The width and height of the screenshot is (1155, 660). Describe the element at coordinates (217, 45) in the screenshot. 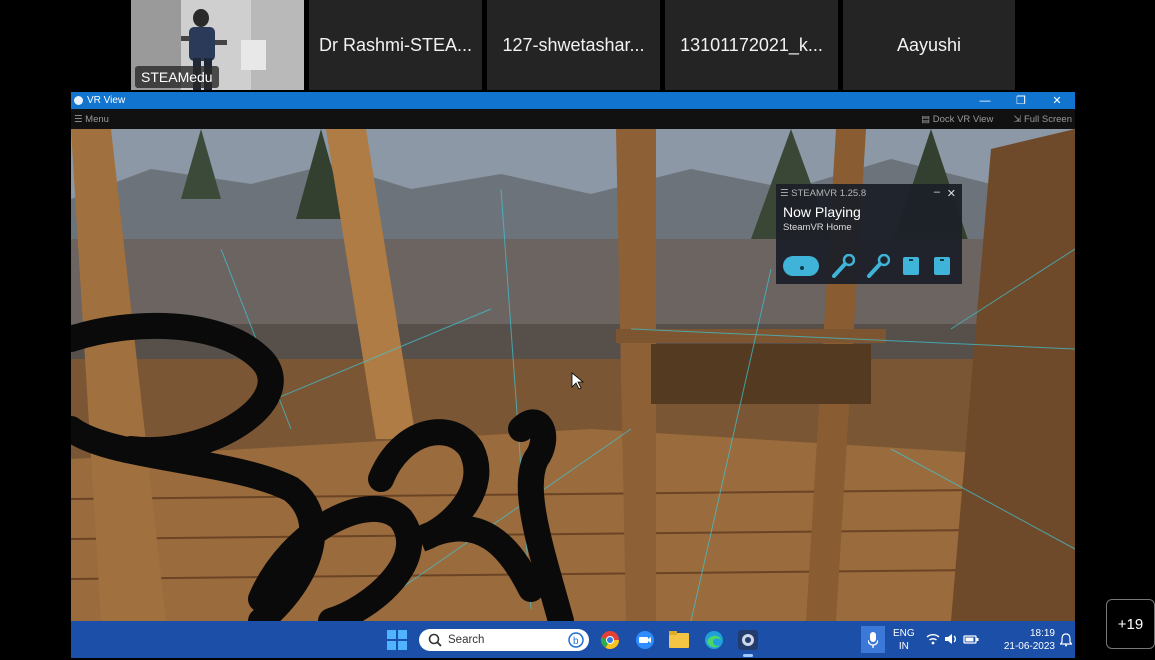

I see `participant-tile-video: STEAMedu` at that location.